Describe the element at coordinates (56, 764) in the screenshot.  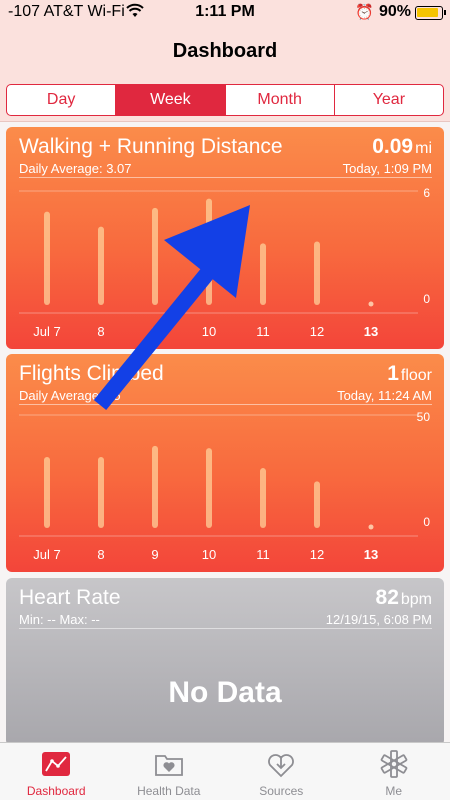
I see `chart-icon` at that location.